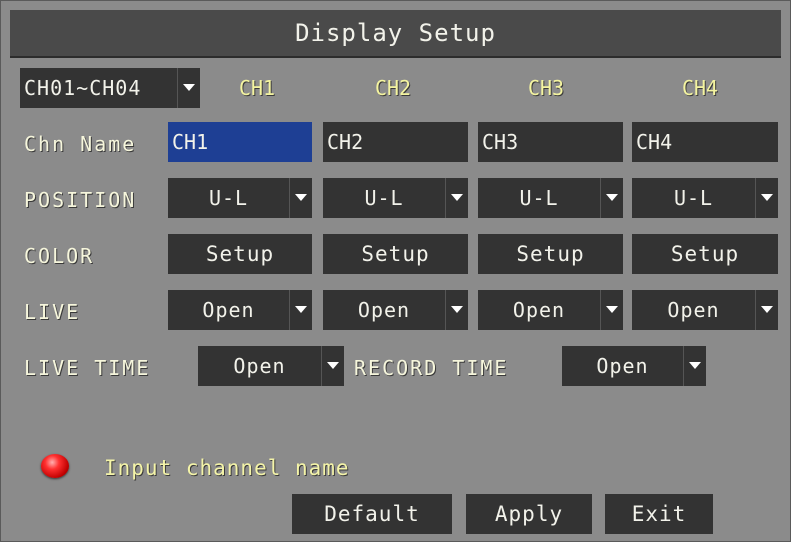 Image resolution: width=791 pixels, height=542 pixels. Describe the element at coordinates (622, 366) in the screenshot. I see `record-time-value: Open` at that location.